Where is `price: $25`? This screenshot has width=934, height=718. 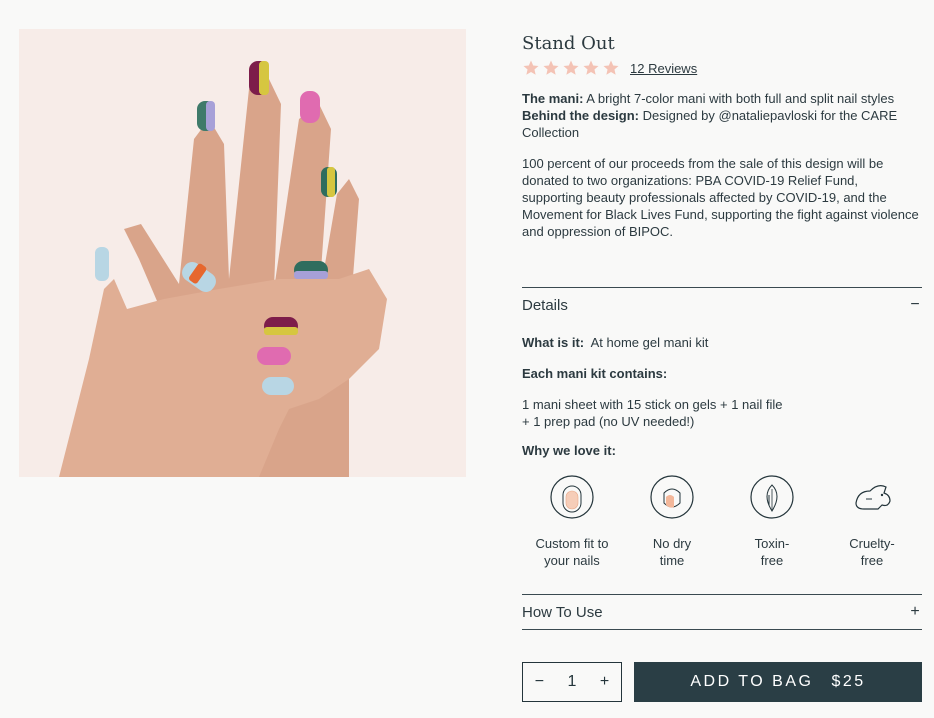
price: $25 is located at coordinates (848, 681).